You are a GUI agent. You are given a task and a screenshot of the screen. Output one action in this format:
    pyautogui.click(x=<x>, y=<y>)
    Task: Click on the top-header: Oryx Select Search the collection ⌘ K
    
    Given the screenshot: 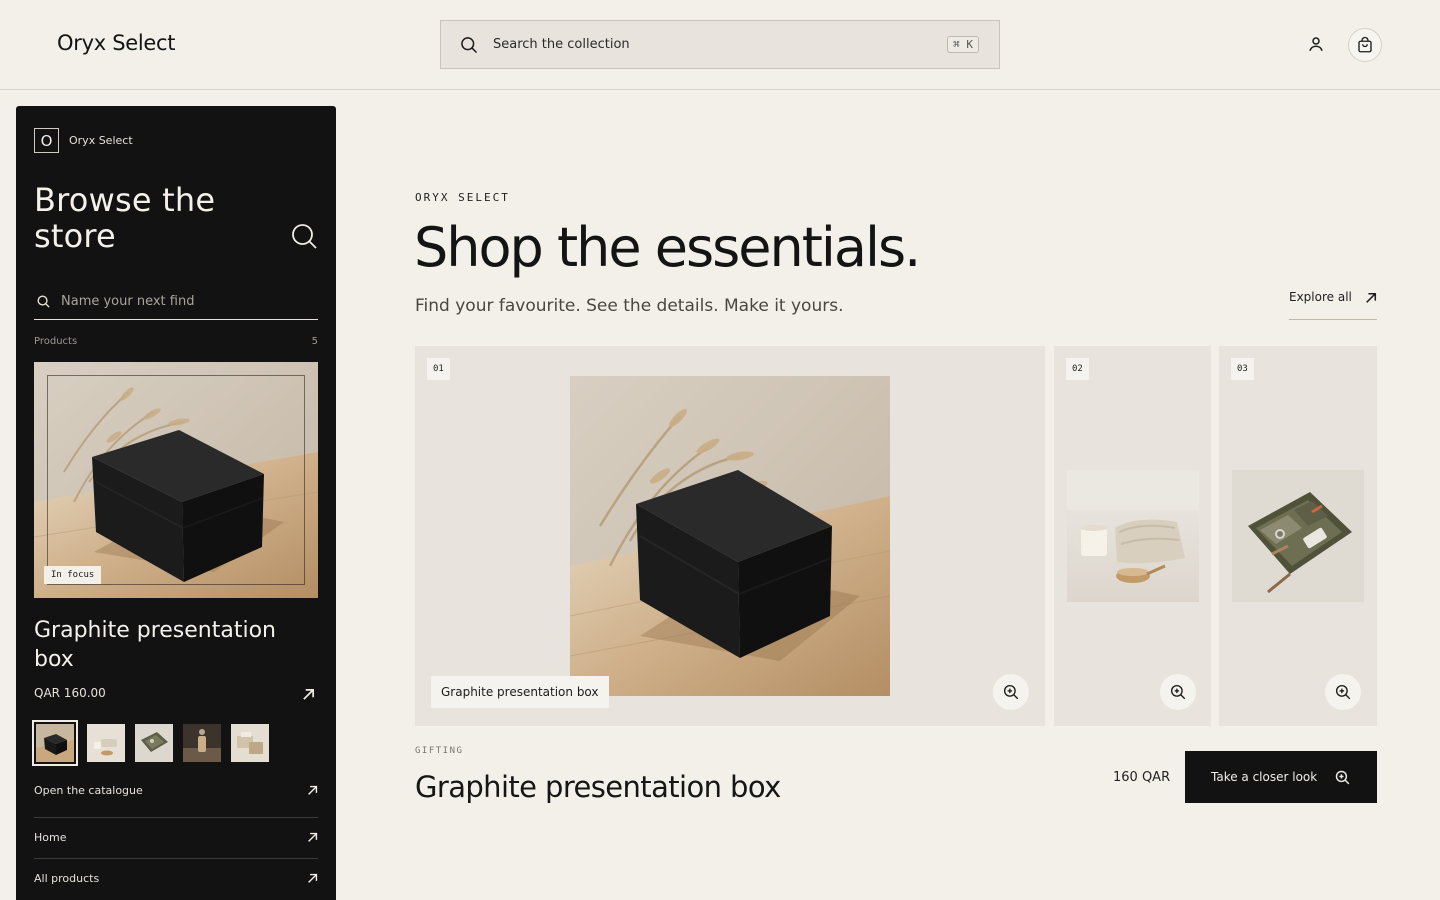 What is the action you would take?
    pyautogui.click(x=720, y=45)
    